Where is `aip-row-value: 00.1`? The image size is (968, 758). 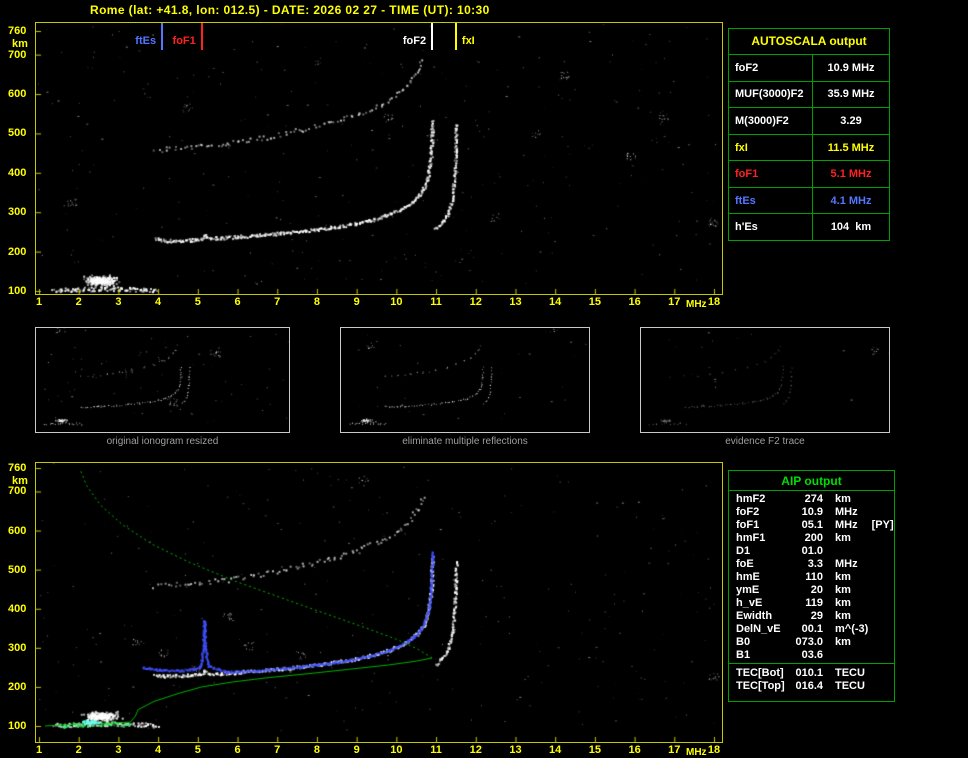
aip-row-value: 00.1 is located at coordinates (812, 628).